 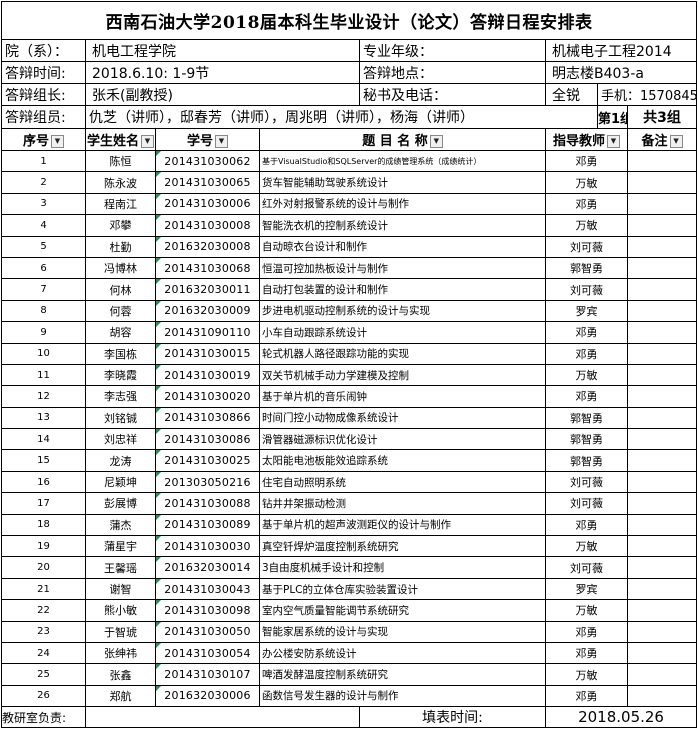 I want to click on row-number: 18, so click(x=43, y=525).